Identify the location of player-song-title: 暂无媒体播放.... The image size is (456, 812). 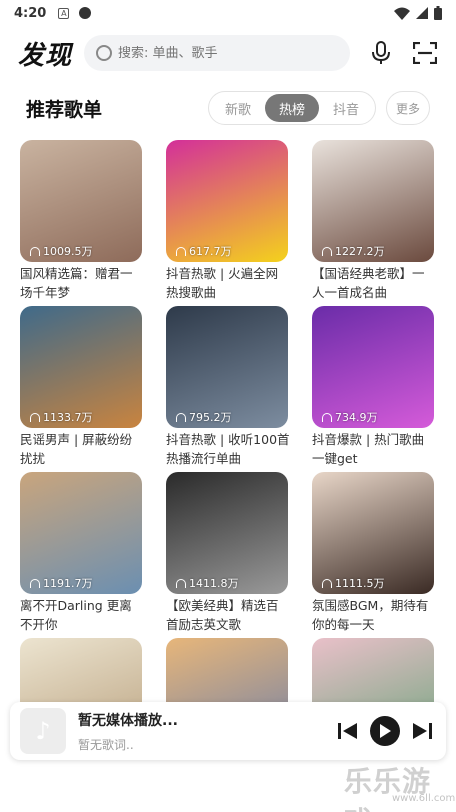
(128, 720).